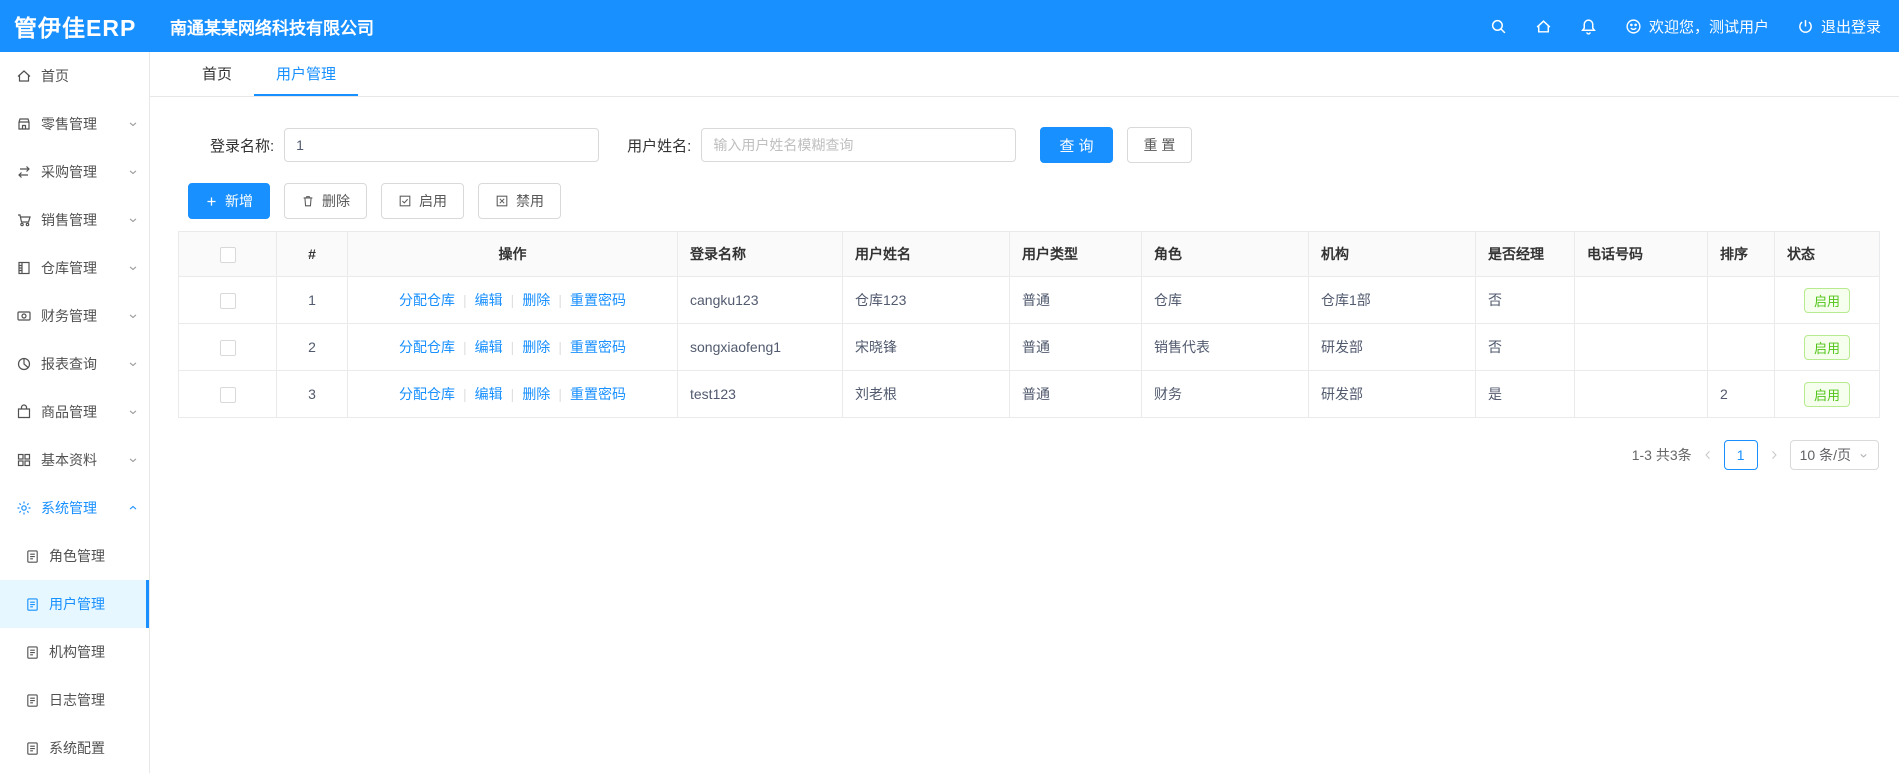 The image size is (1899, 773). Describe the element at coordinates (69, 316) in the screenshot. I see `sidebar-item-label: 财务管理` at that location.